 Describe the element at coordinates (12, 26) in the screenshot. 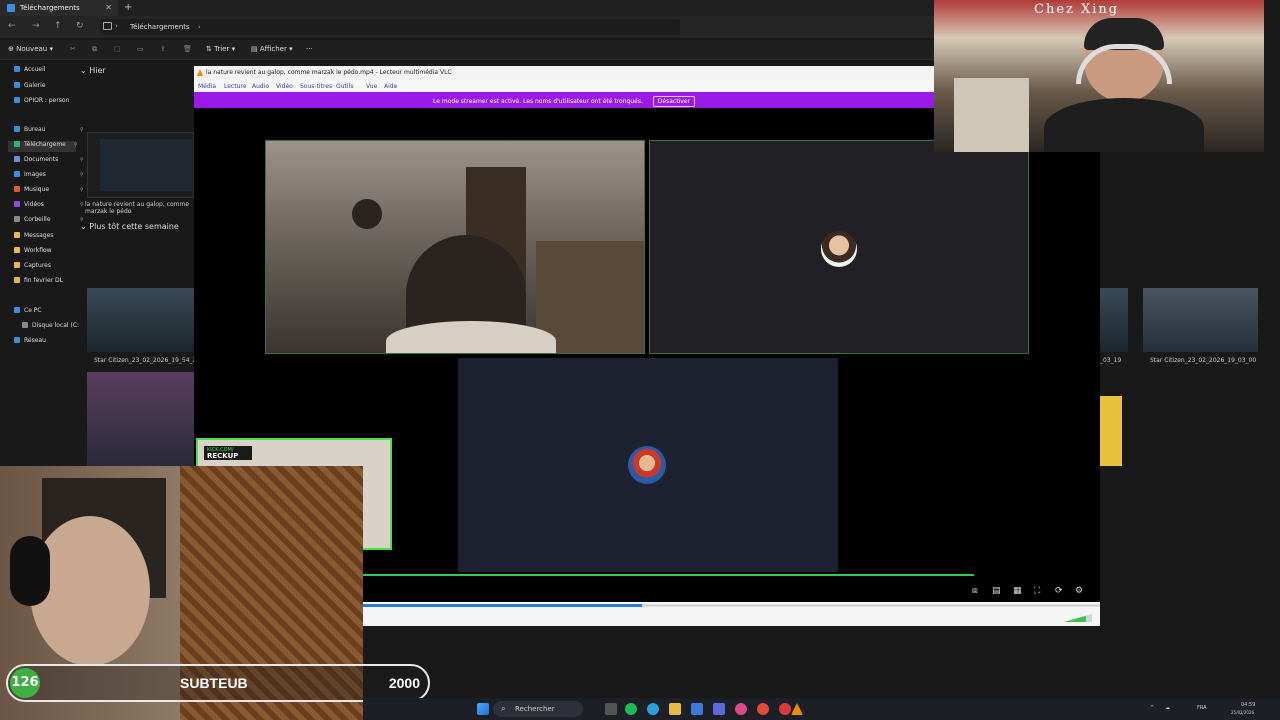

I see `back-icon: ←` at that location.